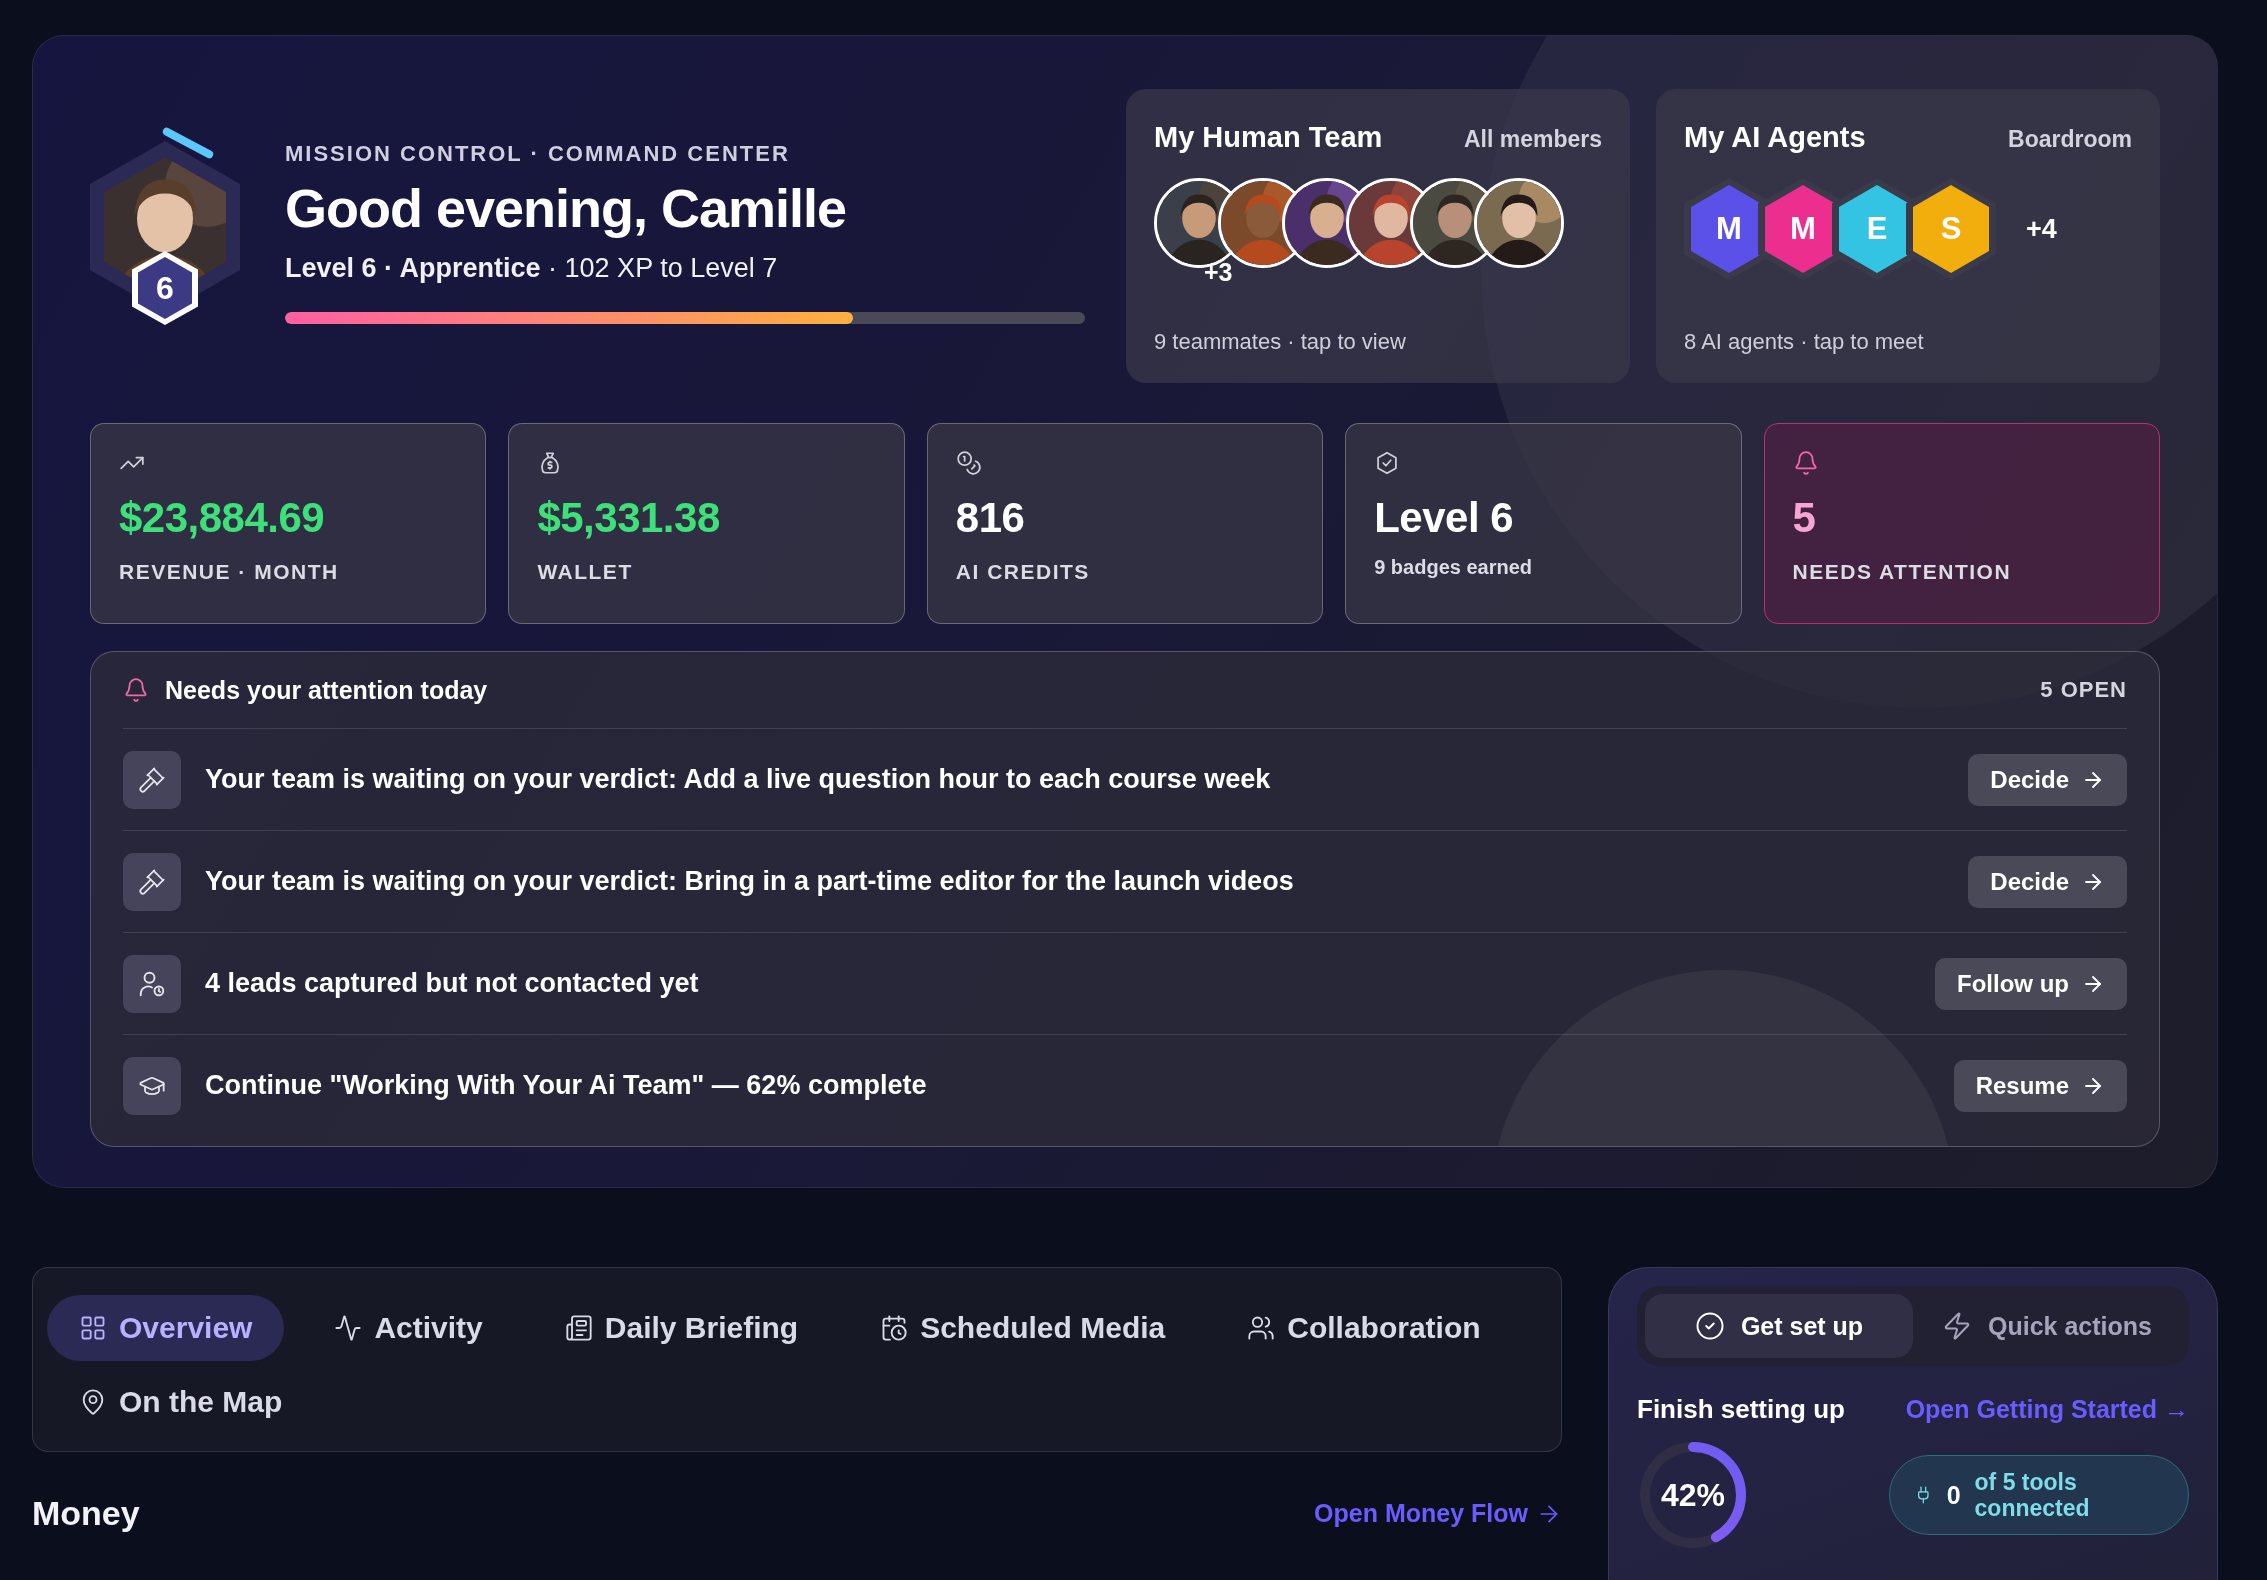  I want to click on attention-text: Your team is waiting on your verdict: Add a live question hour to each course week, so click(738, 779).